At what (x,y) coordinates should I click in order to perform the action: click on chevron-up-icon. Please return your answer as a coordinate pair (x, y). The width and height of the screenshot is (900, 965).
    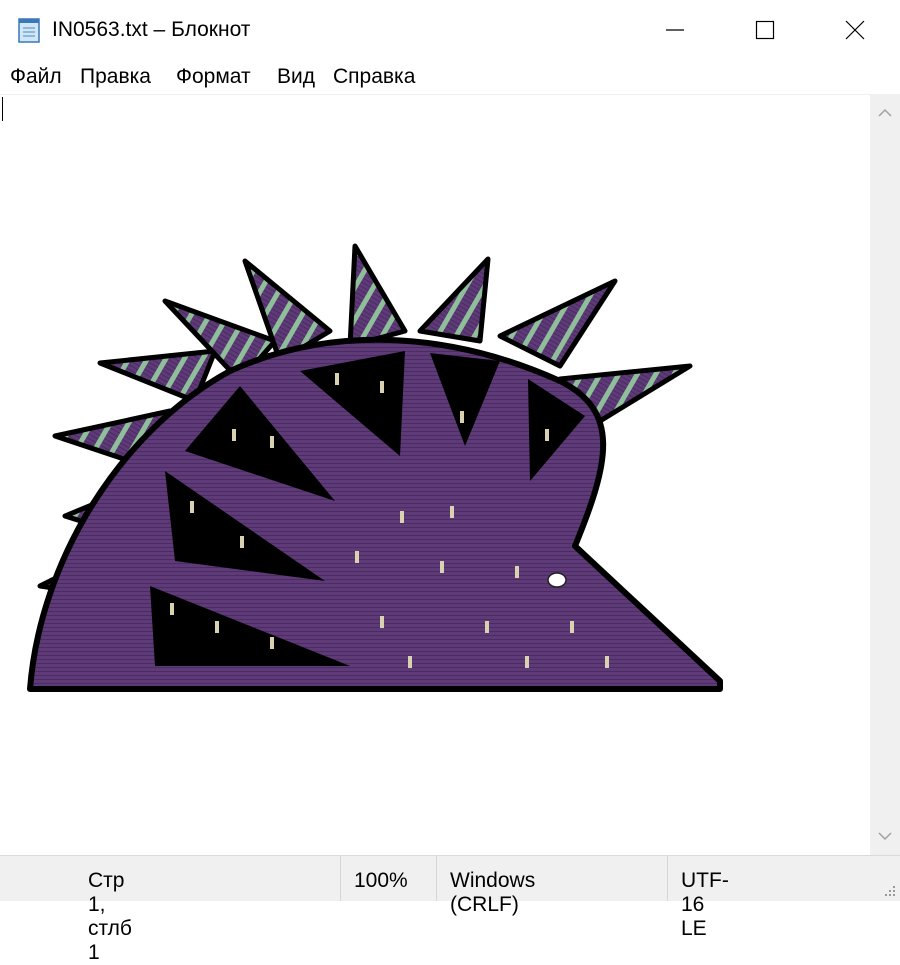
    Looking at the image, I should click on (885, 112).